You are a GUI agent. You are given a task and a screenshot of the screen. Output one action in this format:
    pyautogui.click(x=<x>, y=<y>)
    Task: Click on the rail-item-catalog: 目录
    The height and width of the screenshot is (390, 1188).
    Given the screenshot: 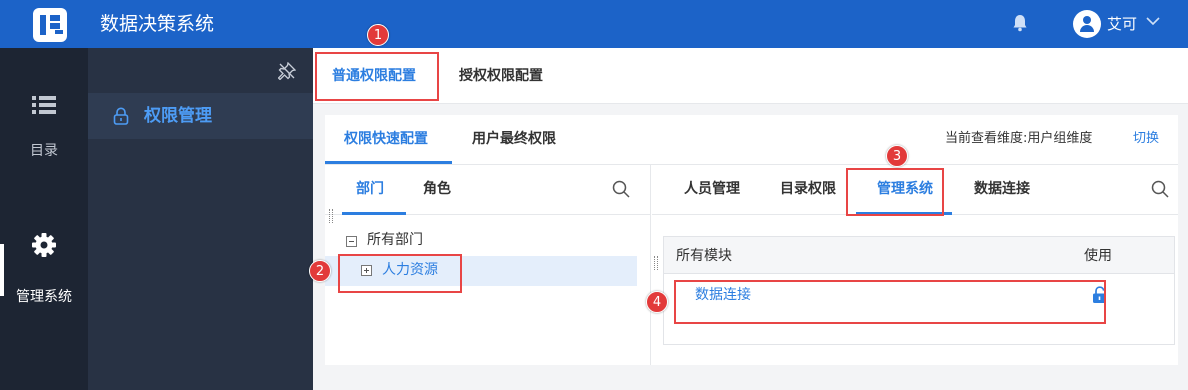 What is the action you would take?
    pyautogui.click(x=44, y=127)
    